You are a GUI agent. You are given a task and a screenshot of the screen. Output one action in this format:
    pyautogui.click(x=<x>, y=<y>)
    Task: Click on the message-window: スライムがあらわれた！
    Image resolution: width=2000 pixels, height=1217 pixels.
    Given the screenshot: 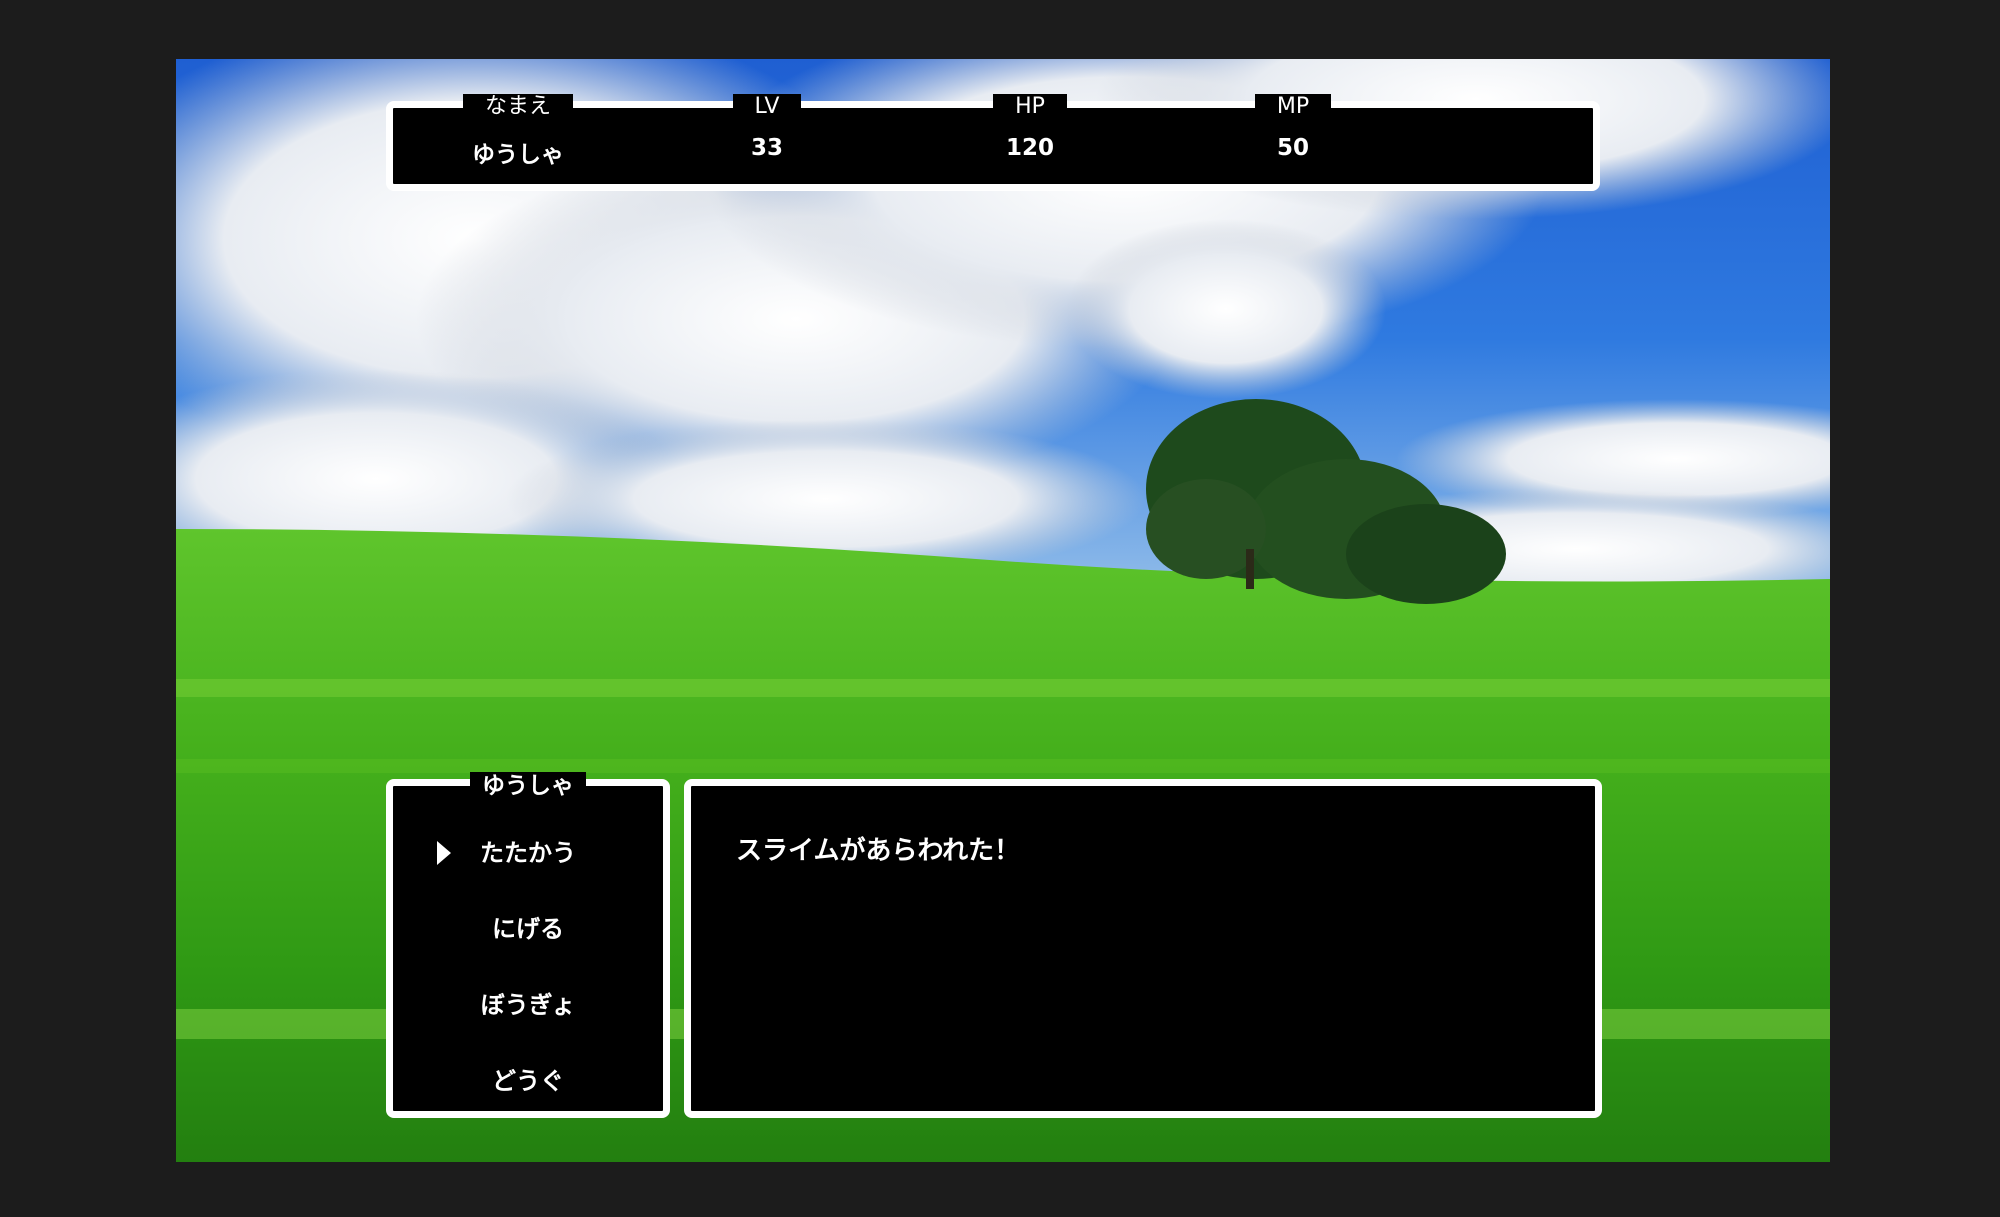 What is the action you would take?
    pyautogui.click(x=1143, y=948)
    